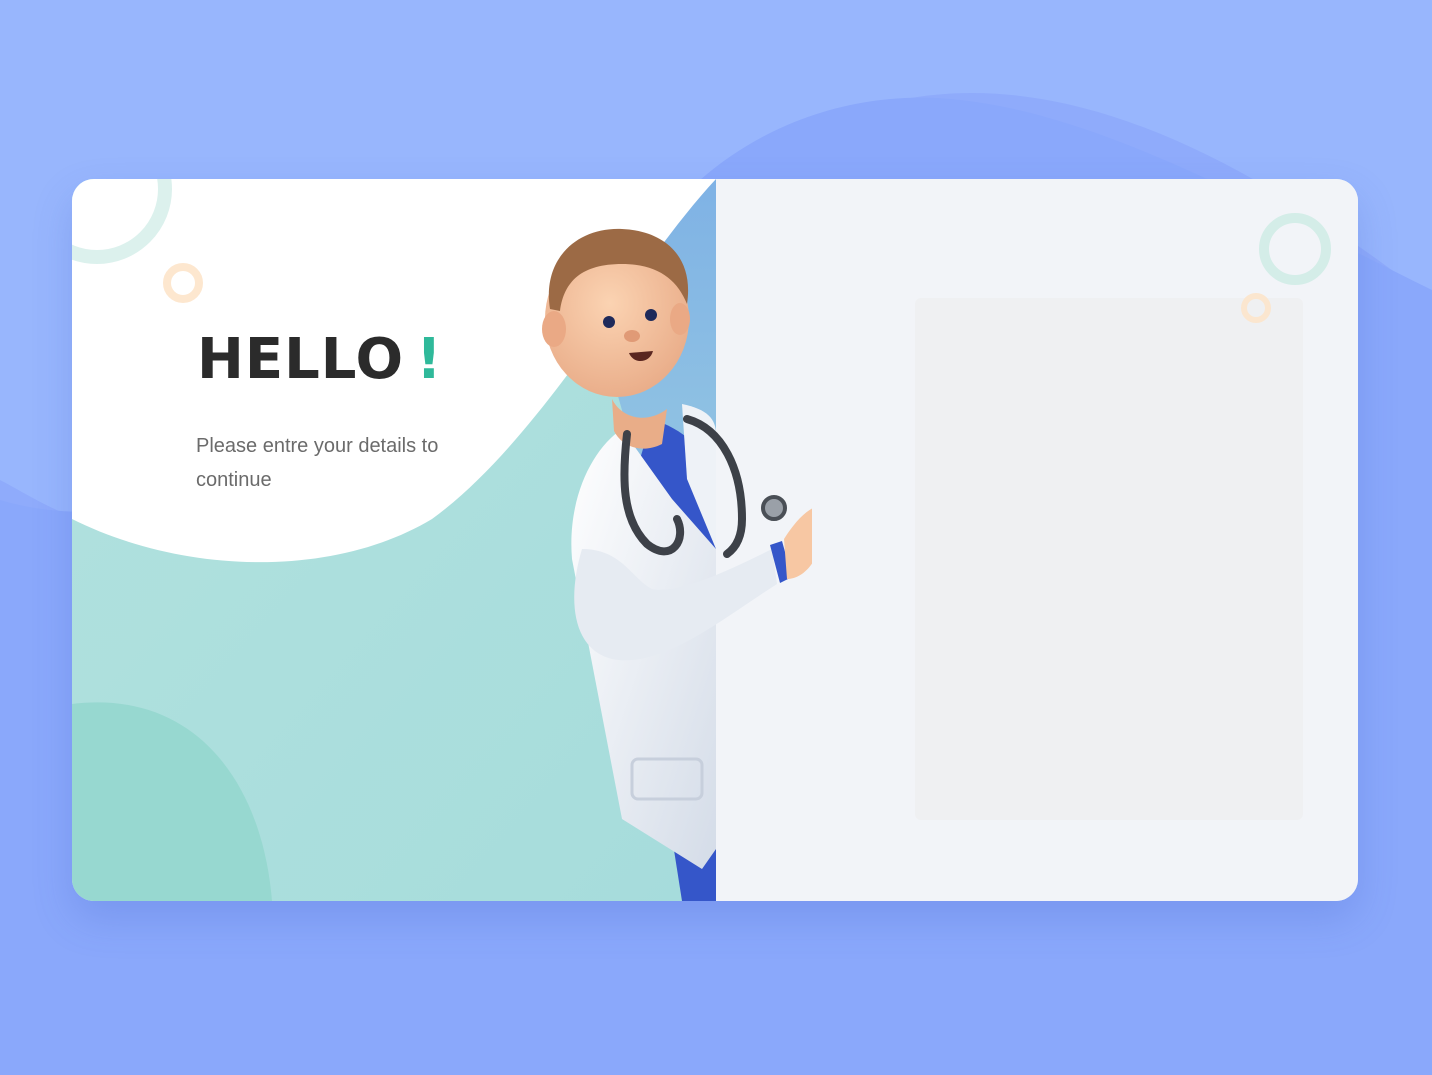  I want to click on greeting-title-text: HELLO, so click(301, 359).